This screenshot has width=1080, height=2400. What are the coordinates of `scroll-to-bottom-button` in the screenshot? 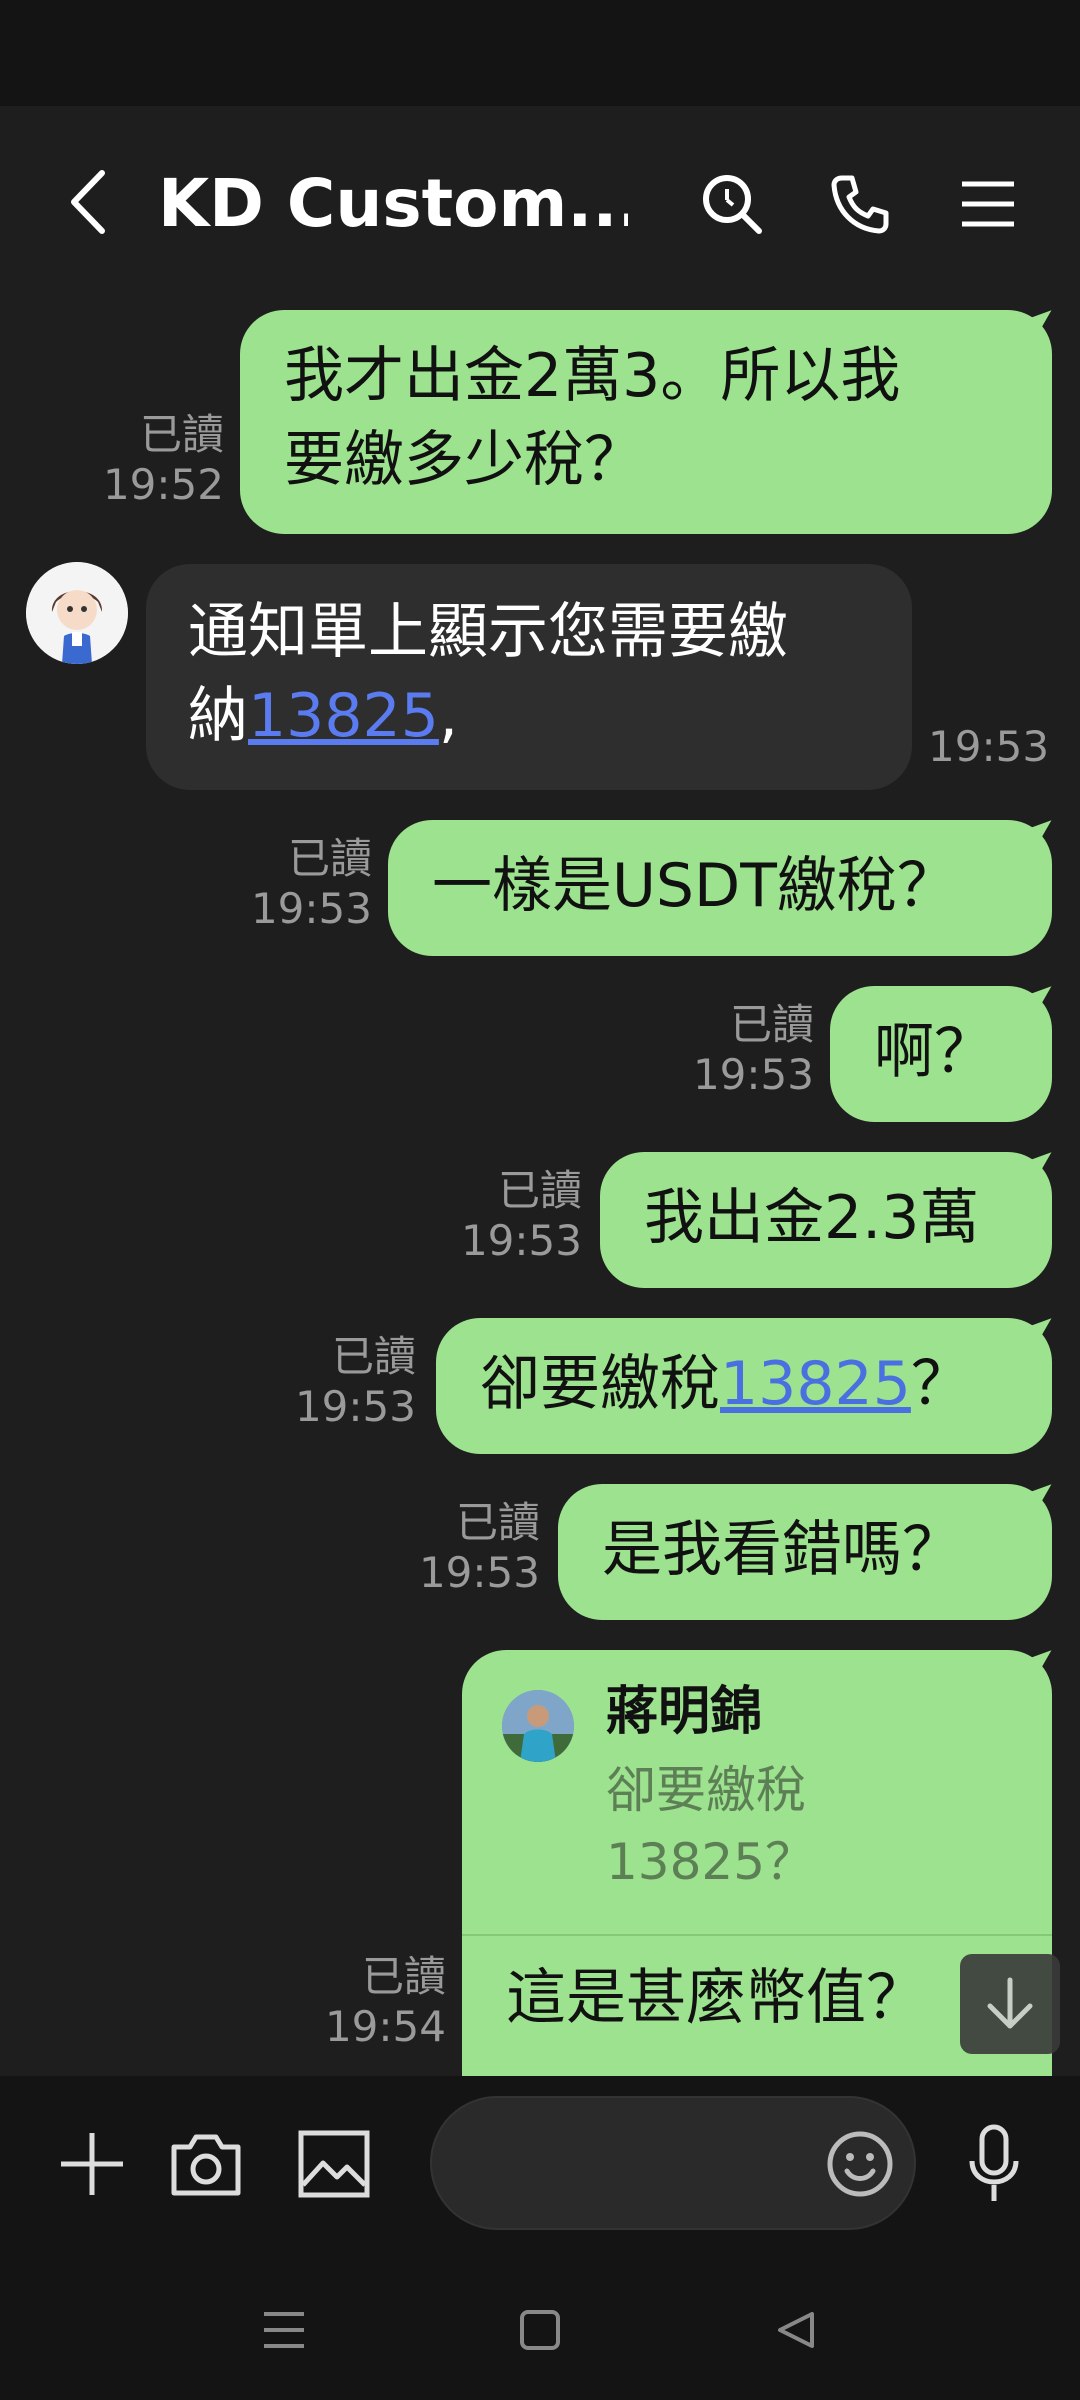 It's located at (1010, 2004).